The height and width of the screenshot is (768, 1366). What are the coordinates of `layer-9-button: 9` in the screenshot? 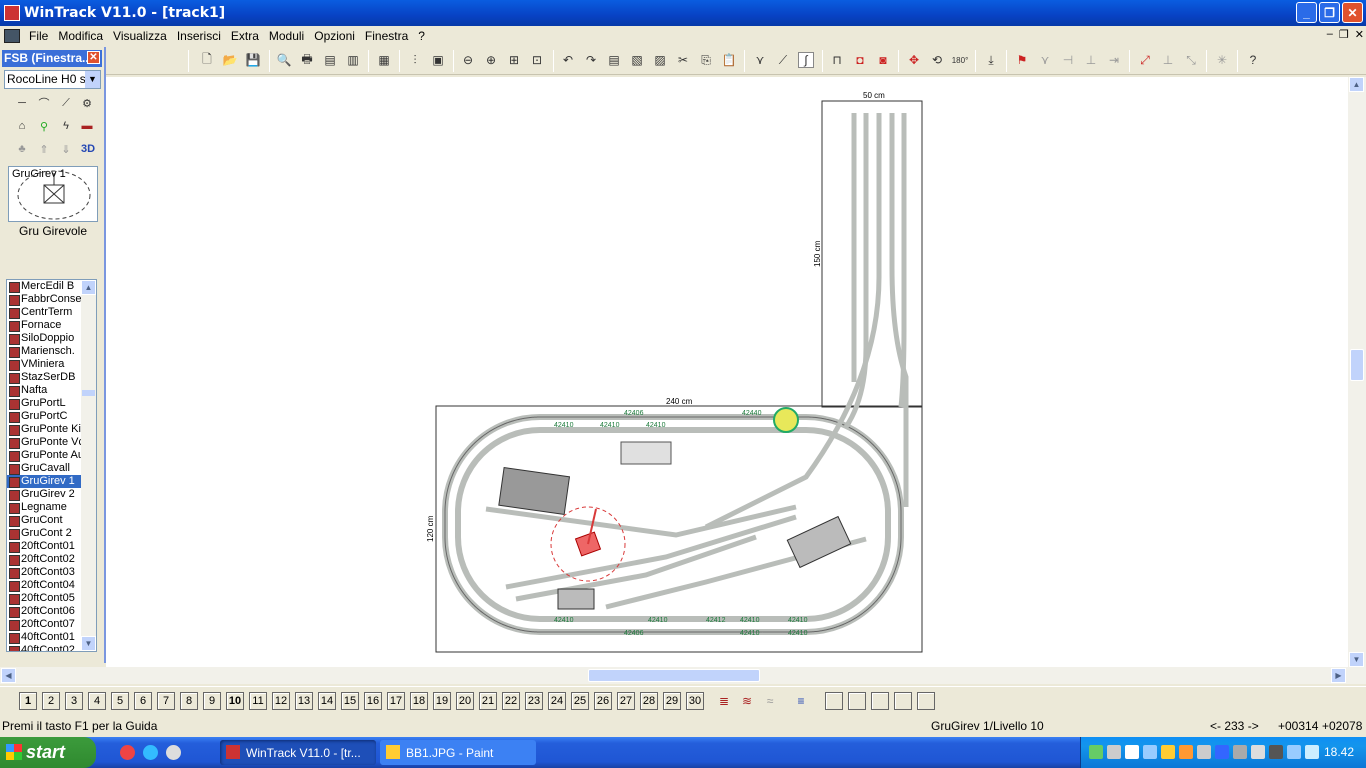 It's located at (212, 701).